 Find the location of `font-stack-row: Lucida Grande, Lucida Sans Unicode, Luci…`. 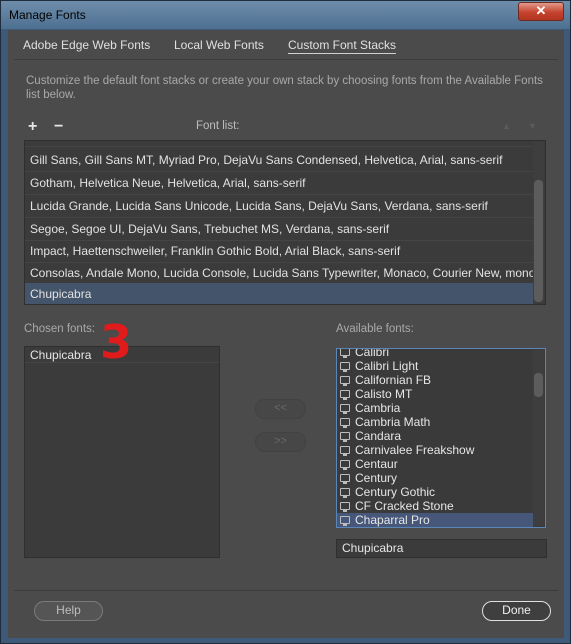

font-stack-row: Lucida Grande, Lucida Sans Unicode, Luci… is located at coordinates (279, 206).